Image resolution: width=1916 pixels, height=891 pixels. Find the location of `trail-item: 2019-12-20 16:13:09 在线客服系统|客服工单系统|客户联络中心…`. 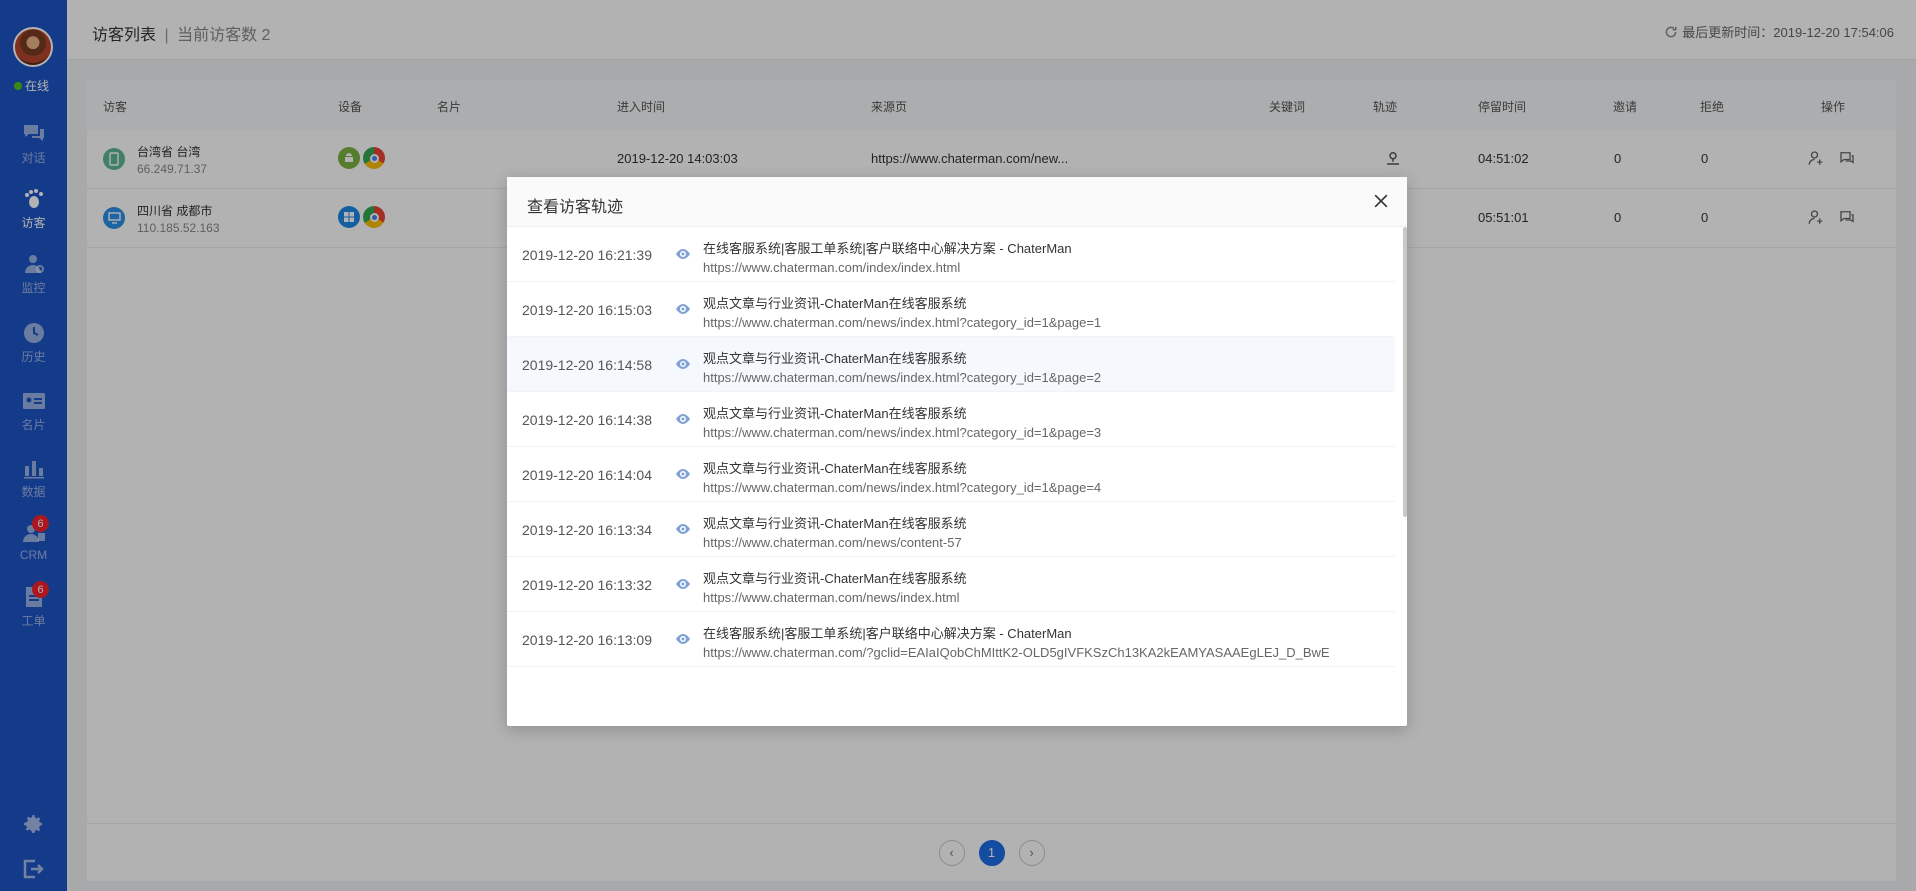

trail-item: 2019-12-20 16:13:09 在线客服系统|客服工单系统|客户联络中心… is located at coordinates (951, 639).